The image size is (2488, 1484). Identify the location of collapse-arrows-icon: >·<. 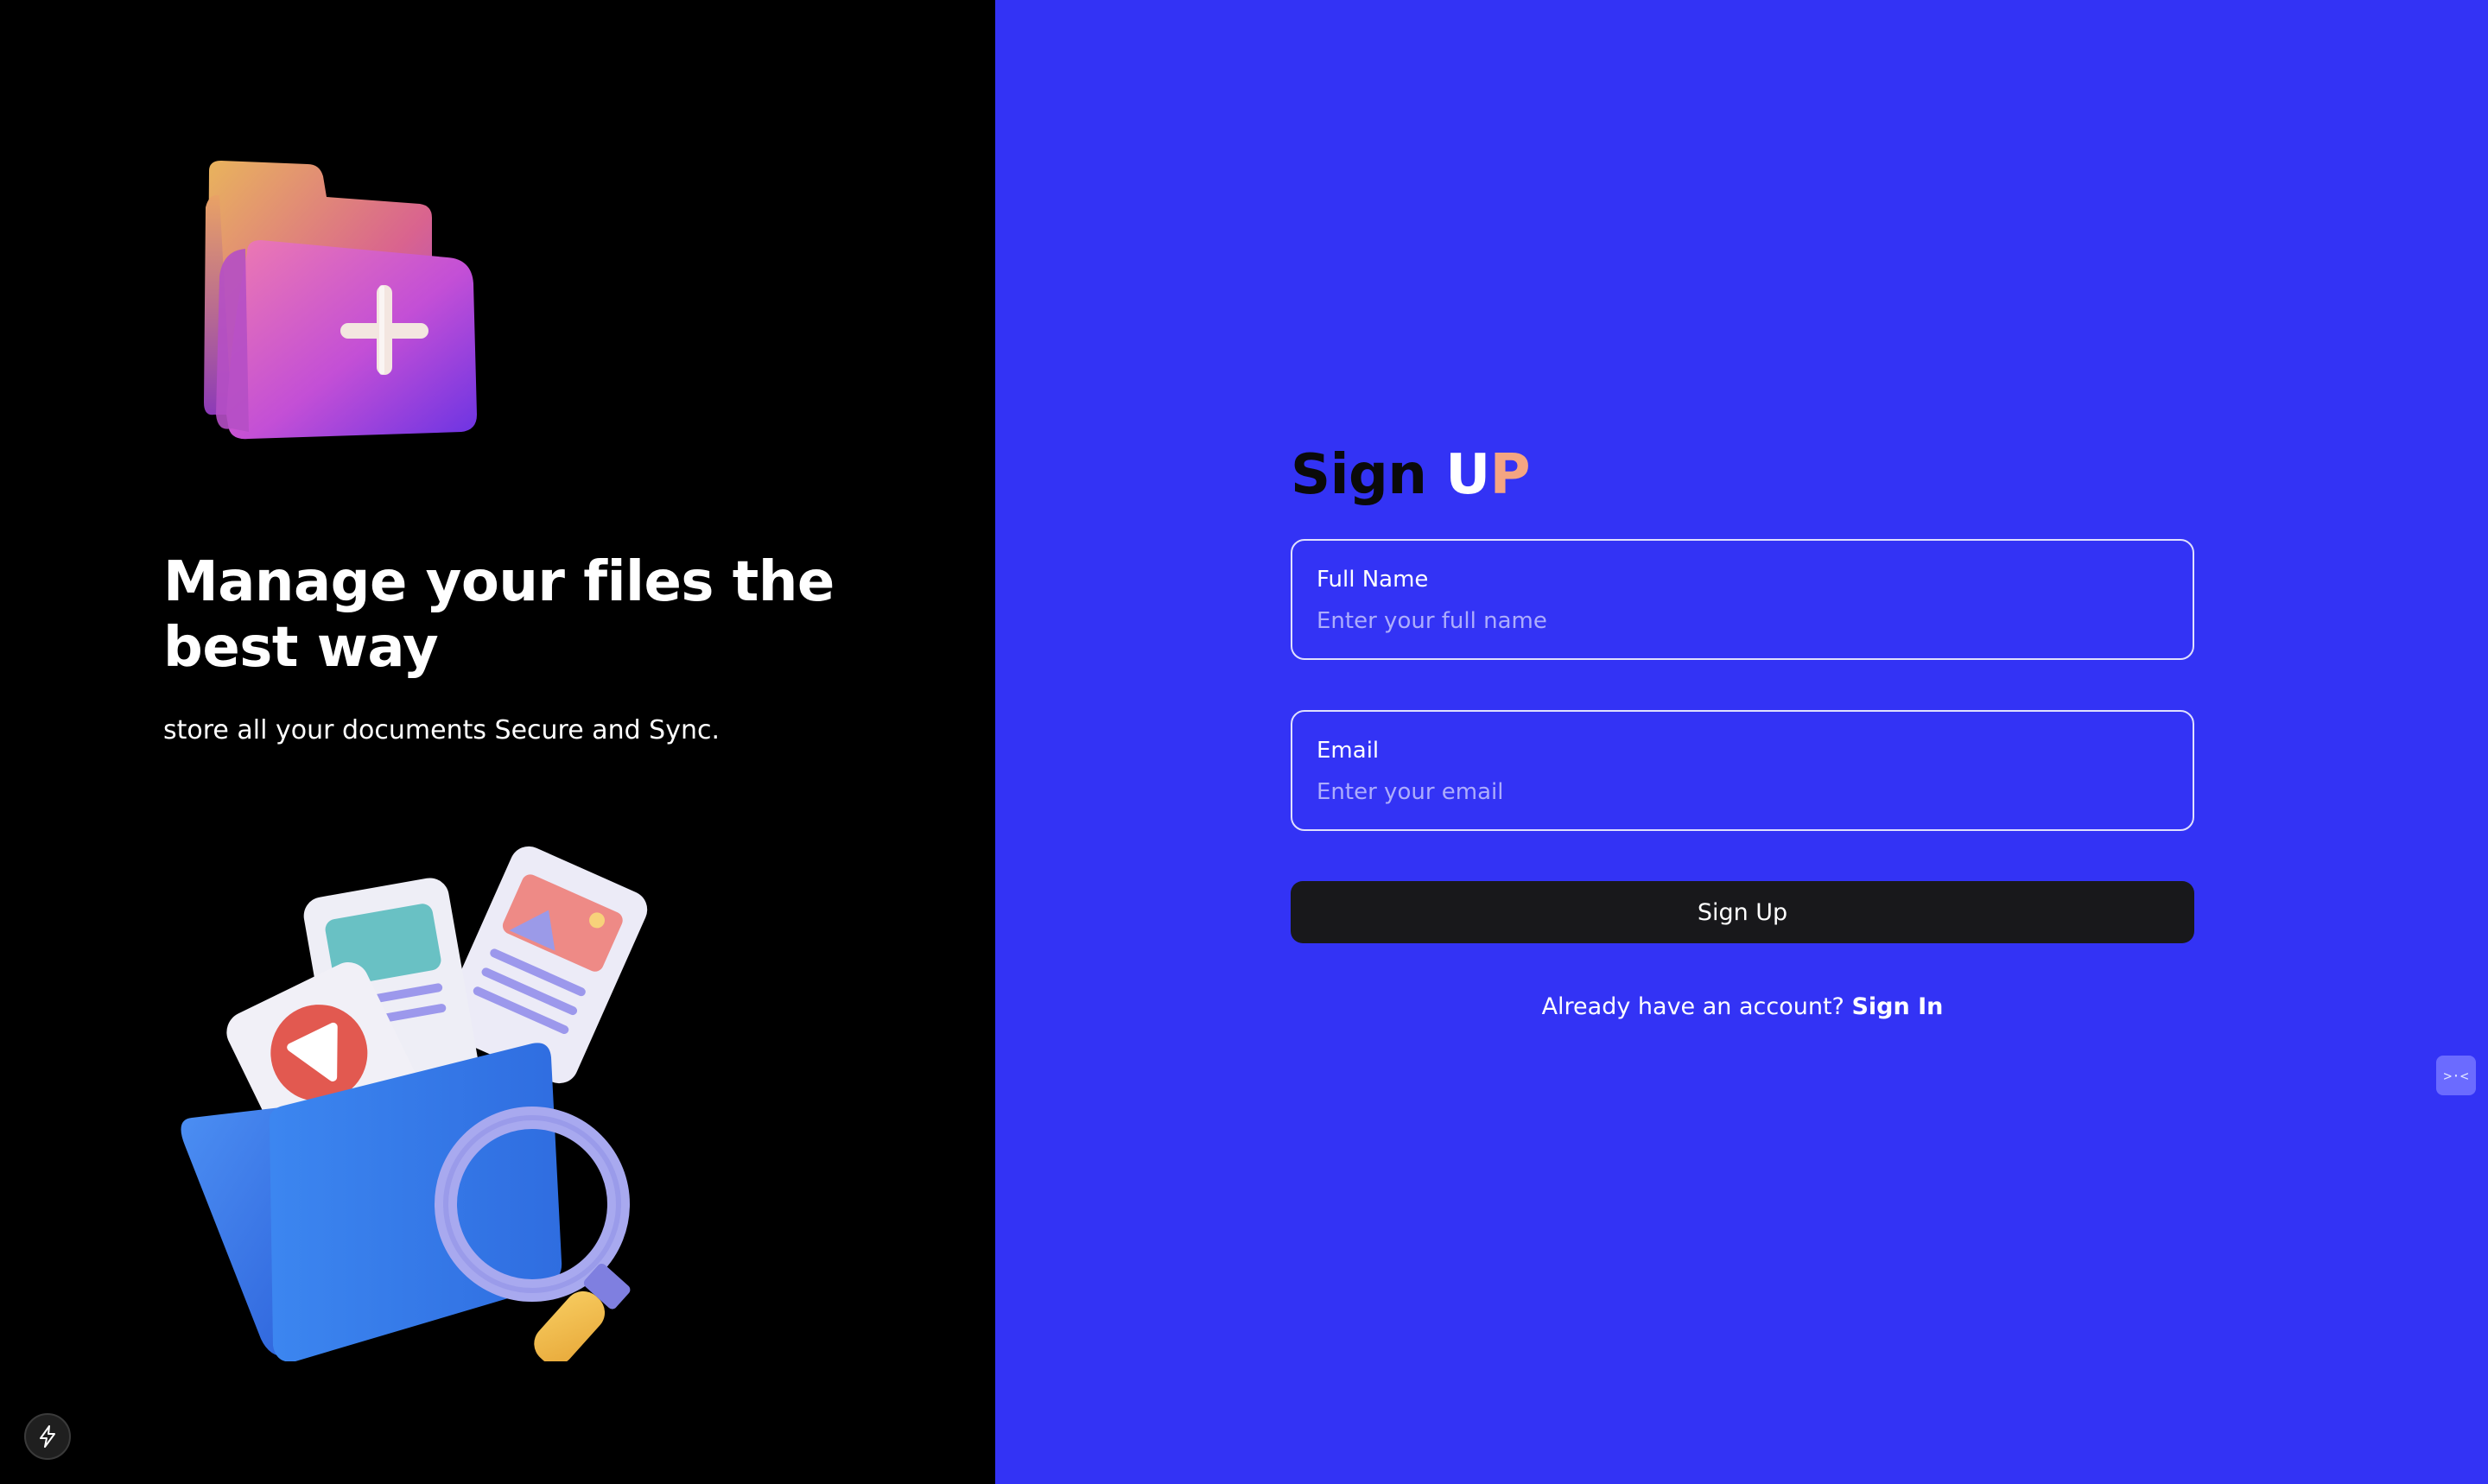
(2456, 1075).